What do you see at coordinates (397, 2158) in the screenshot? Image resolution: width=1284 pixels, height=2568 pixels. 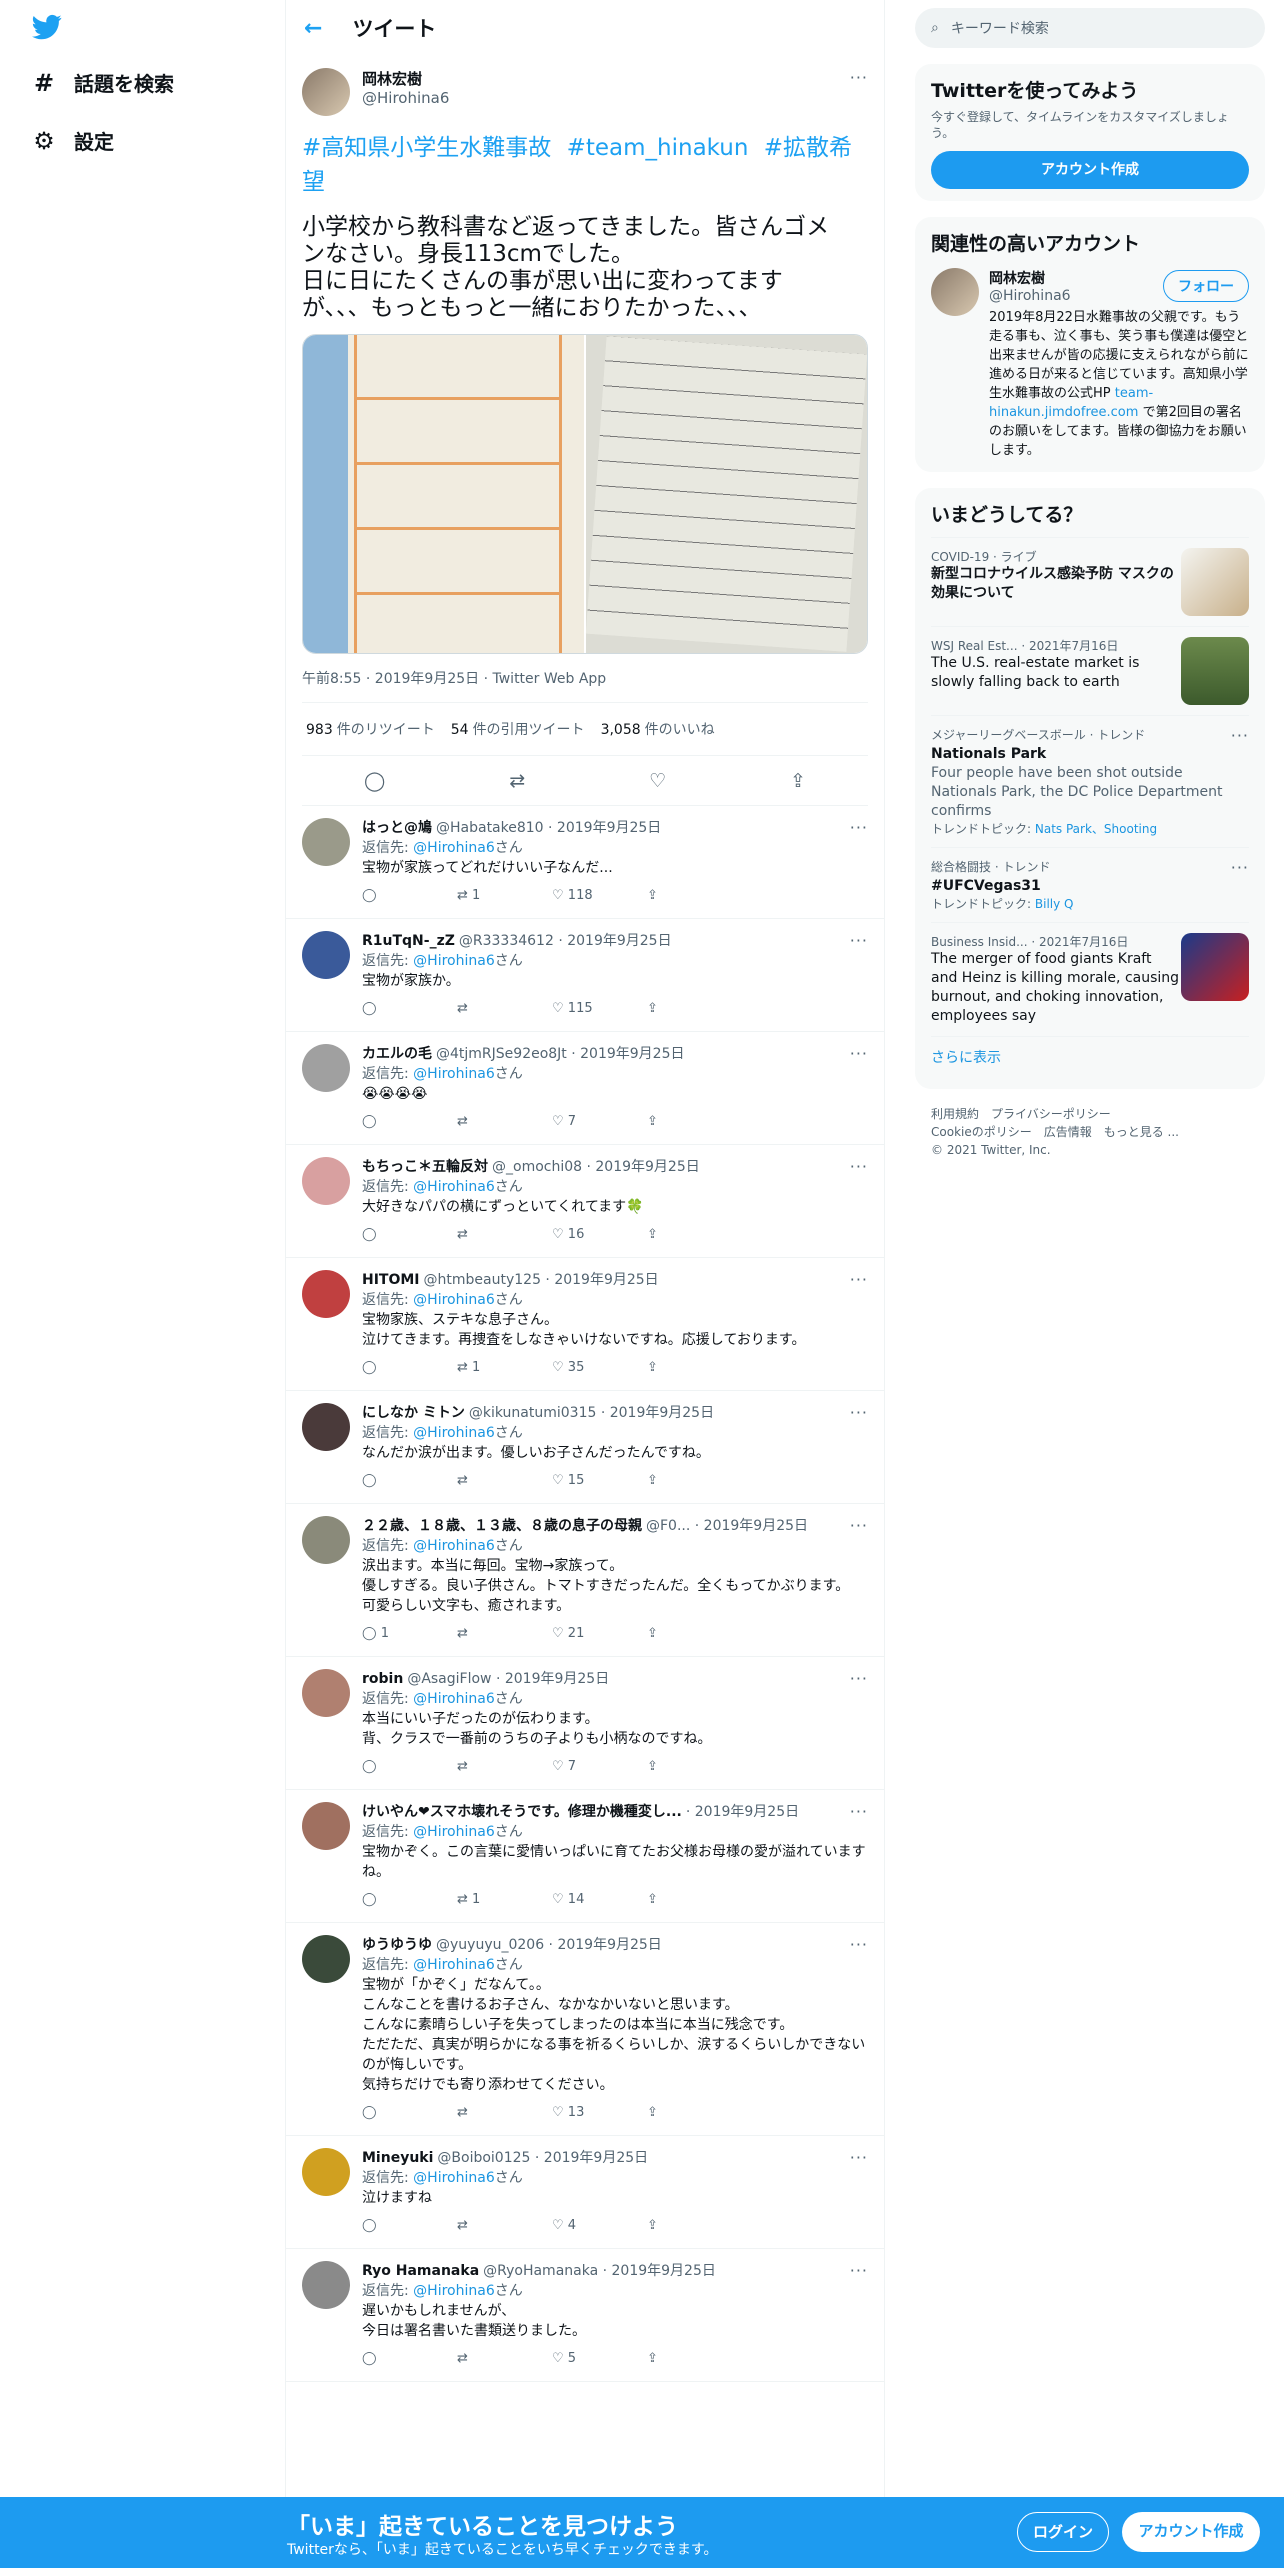 I see `reply-author-name: Mineyuki` at bounding box center [397, 2158].